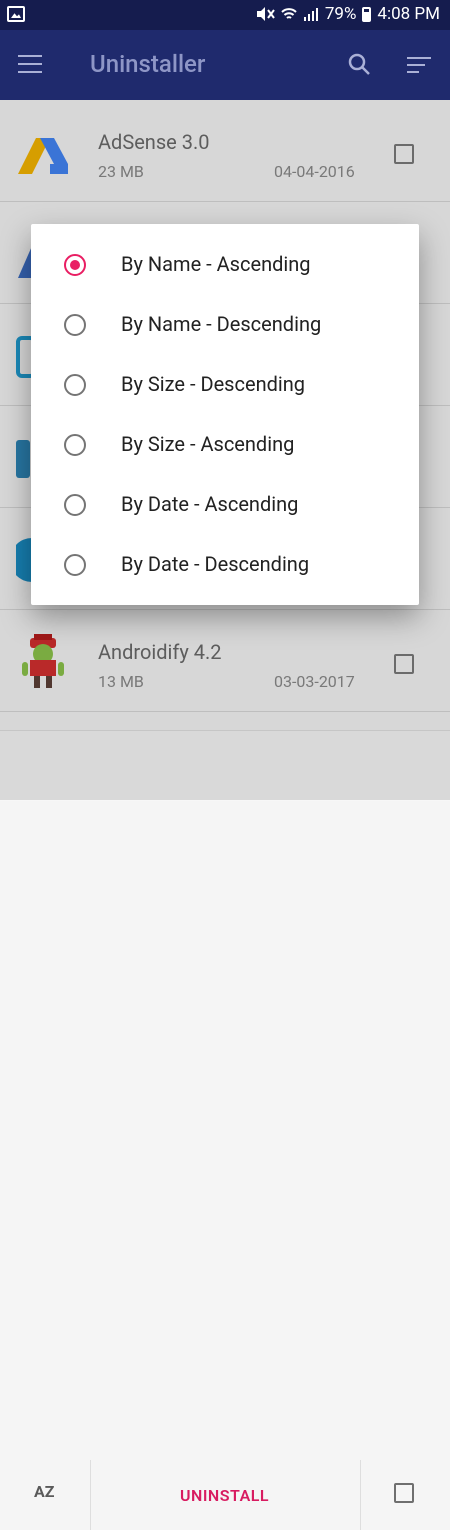 The image size is (450, 1530). Describe the element at coordinates (225, 65) in the screenshot. I see `app-toolbar: Uninstaller` at that location.